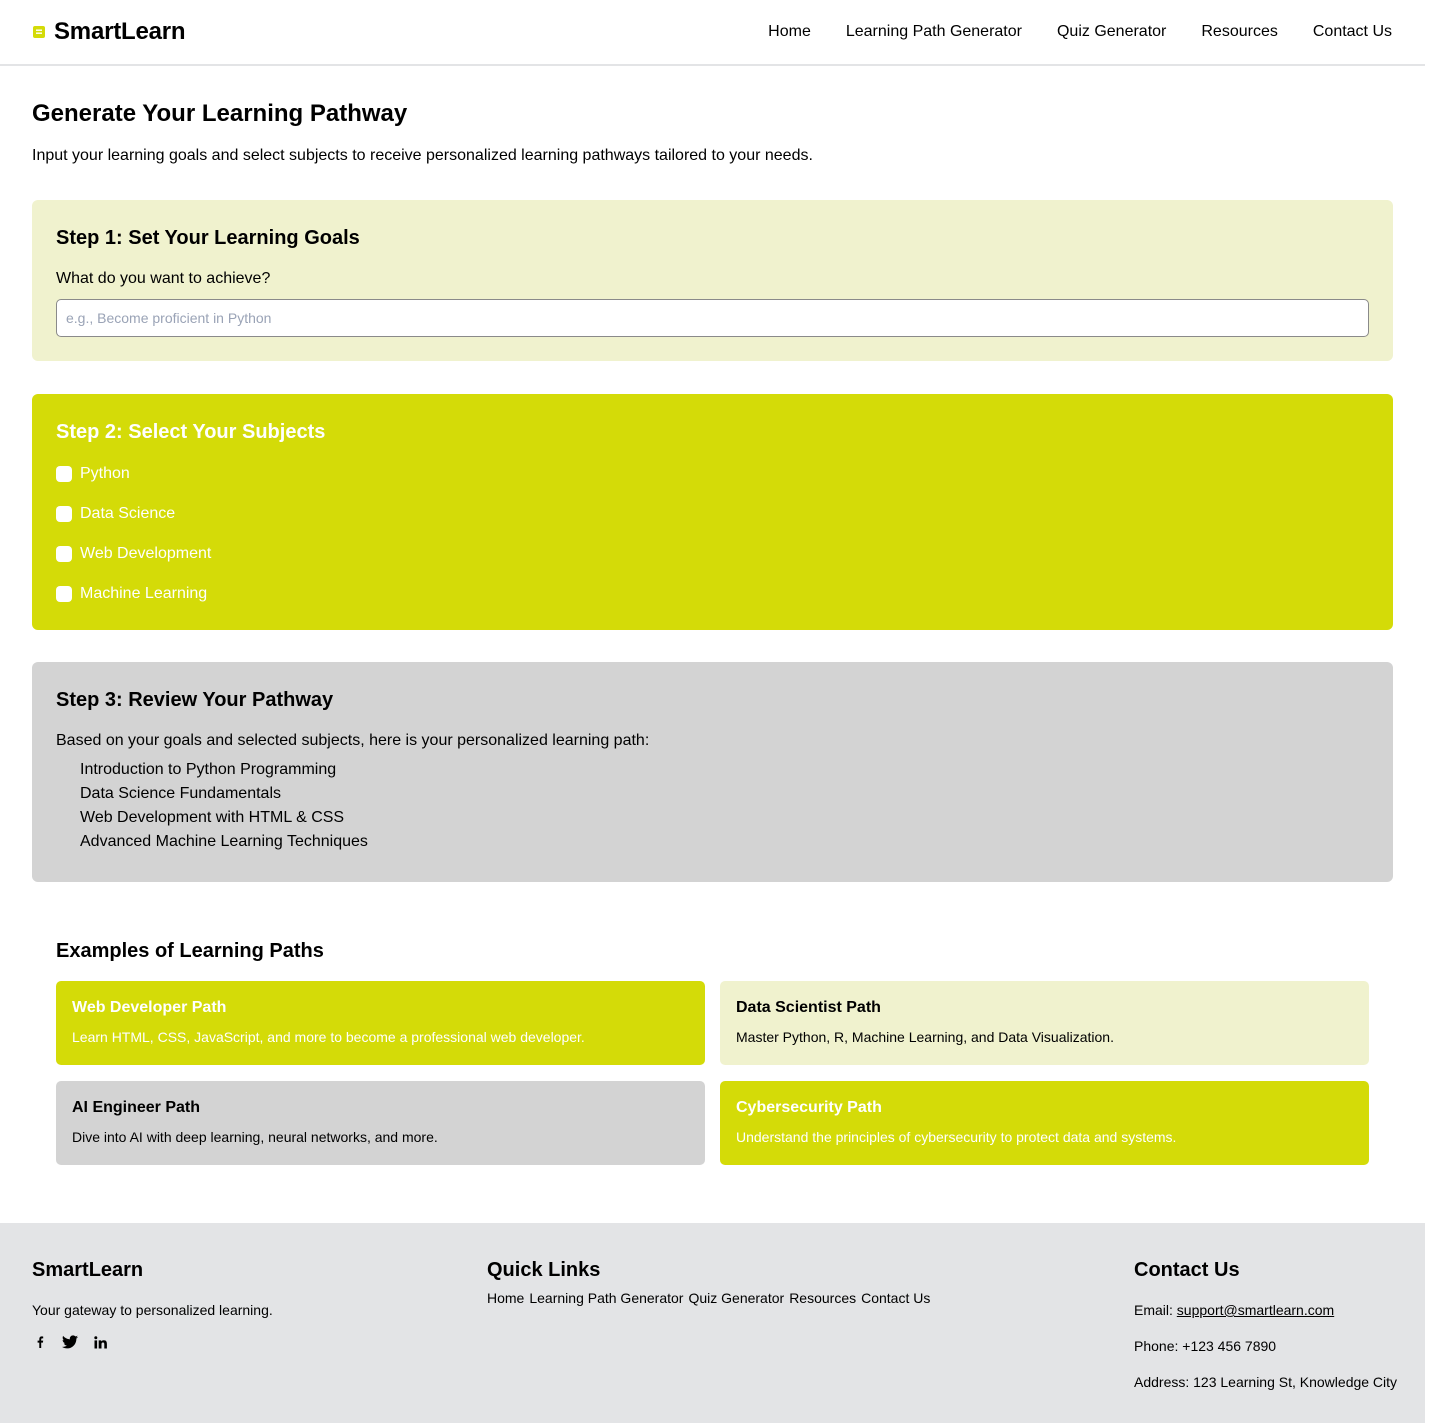 The image size is (1440, 1423). Describe the element at coordinates (1187, 1270) in the screenshot. I see `contact-title: Contact Us` at that location.